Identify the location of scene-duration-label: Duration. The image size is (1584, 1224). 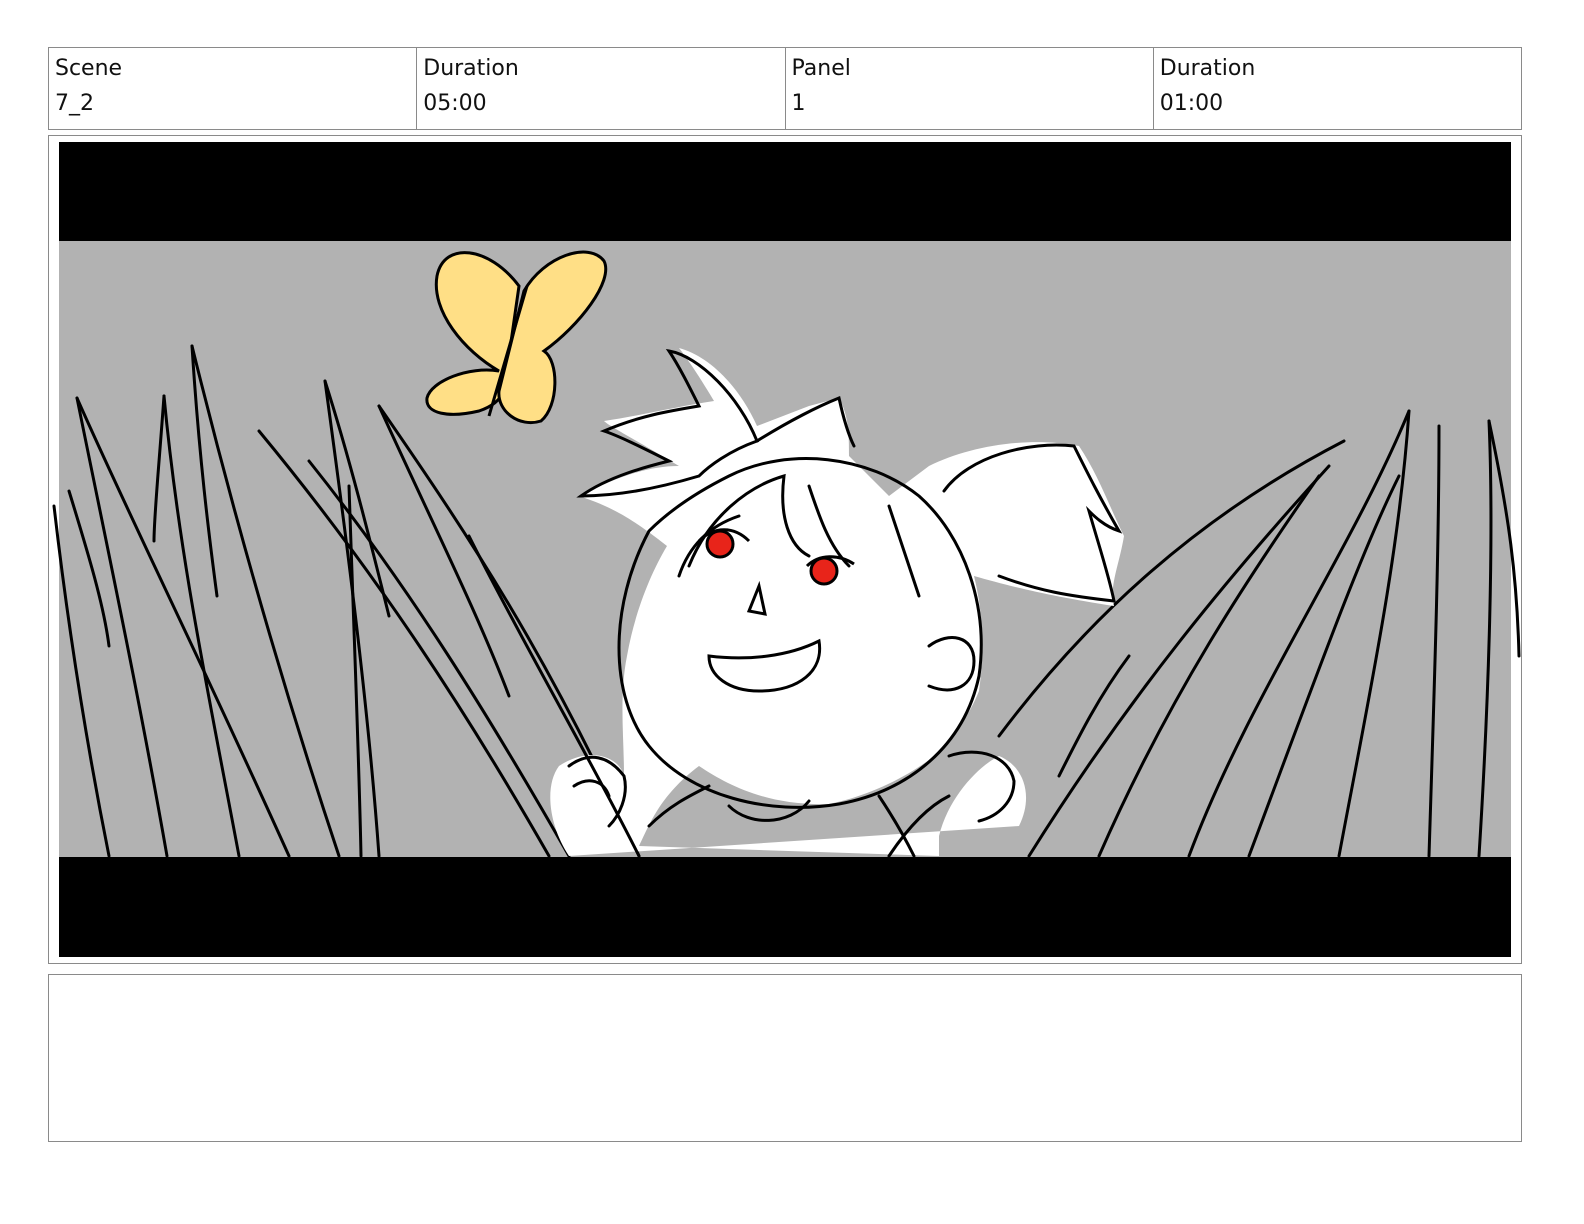
(471, 68).